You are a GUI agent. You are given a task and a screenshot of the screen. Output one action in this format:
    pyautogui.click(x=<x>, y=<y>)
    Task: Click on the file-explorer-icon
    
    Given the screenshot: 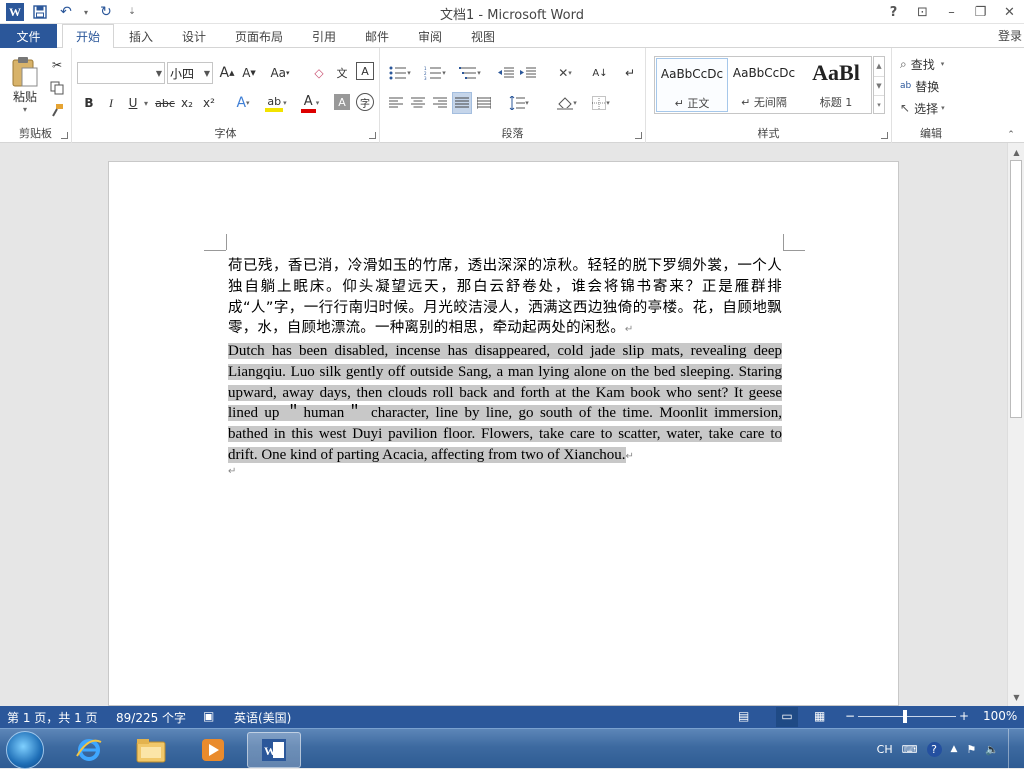 What is the action you would take?
    pyautogui.click(x=151, y=750)
    